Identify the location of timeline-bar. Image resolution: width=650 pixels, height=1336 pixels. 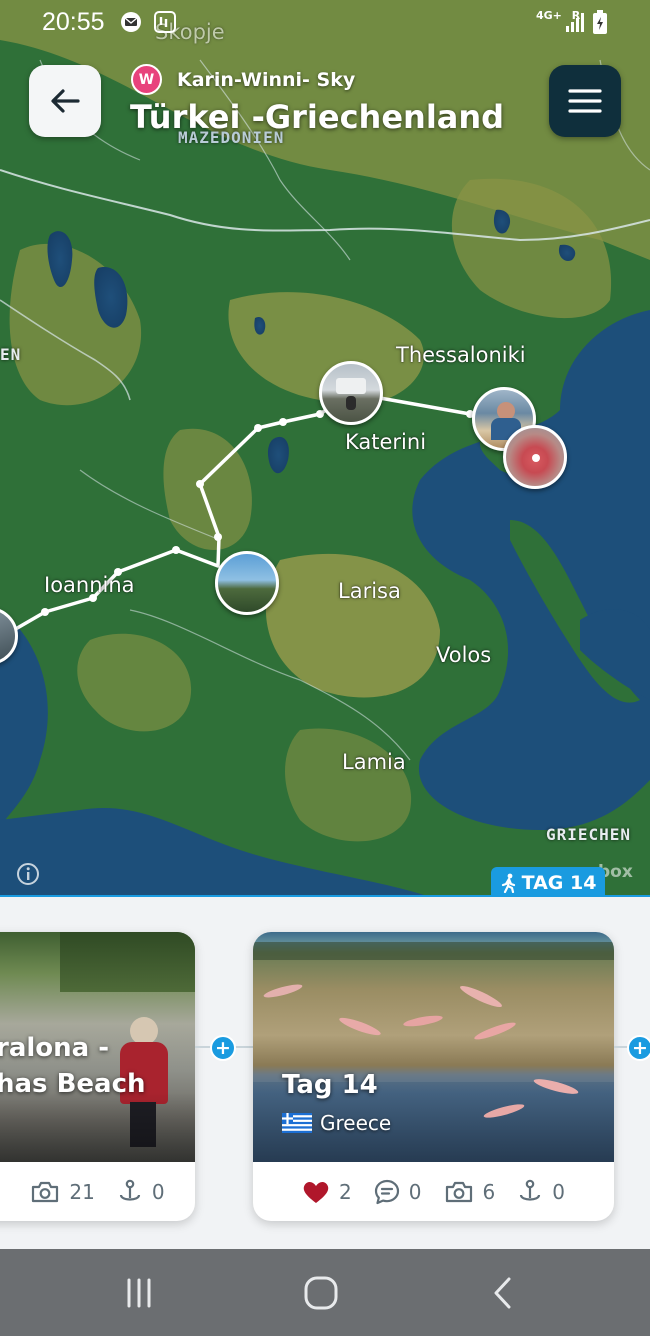
(325, 896).